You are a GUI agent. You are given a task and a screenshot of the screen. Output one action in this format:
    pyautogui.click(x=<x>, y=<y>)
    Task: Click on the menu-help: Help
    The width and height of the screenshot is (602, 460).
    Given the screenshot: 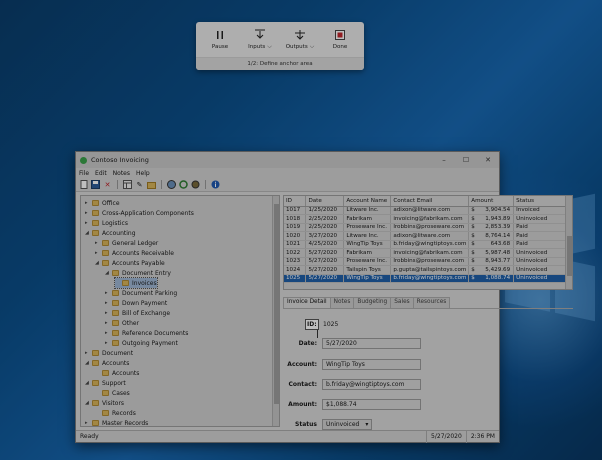 What is the action you would take?
    pyautogui.click(x=143, y=173)
    